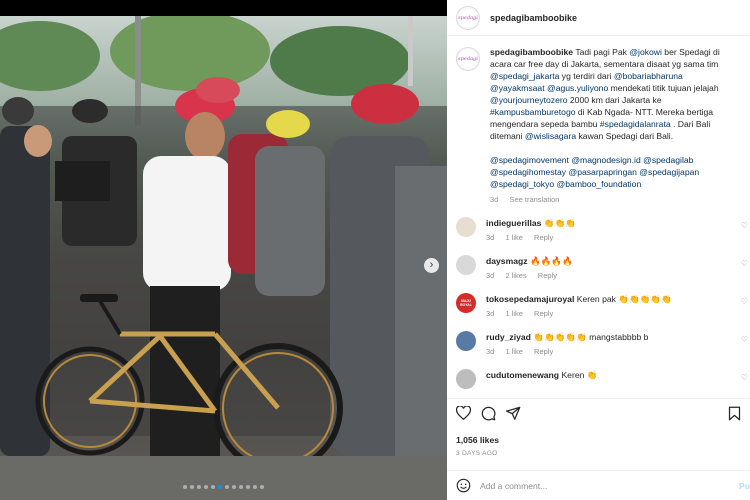 Image resolution: width=750 pixels, height=500 pixels. Describe the element at coordinates (744, 486) in the screenshot. I see `post-comment-button: Po` at that location.